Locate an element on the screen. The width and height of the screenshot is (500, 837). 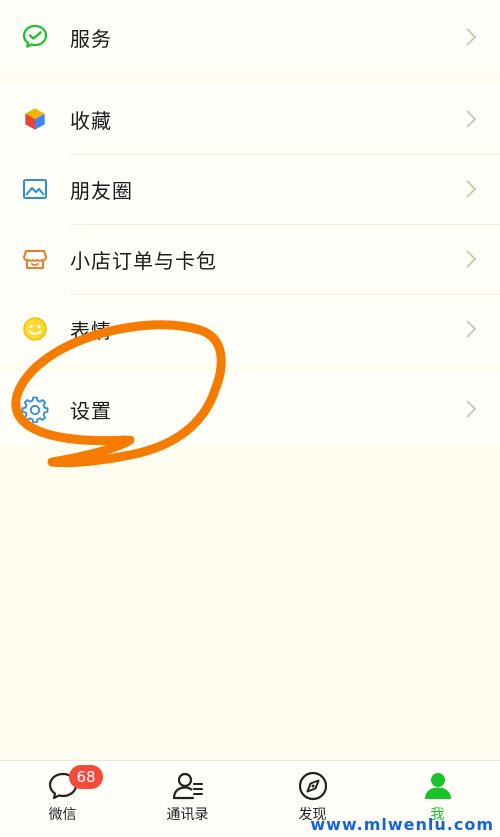
shop-orders-row: 小店订单与卡包 is located at coordinates (250, 259).